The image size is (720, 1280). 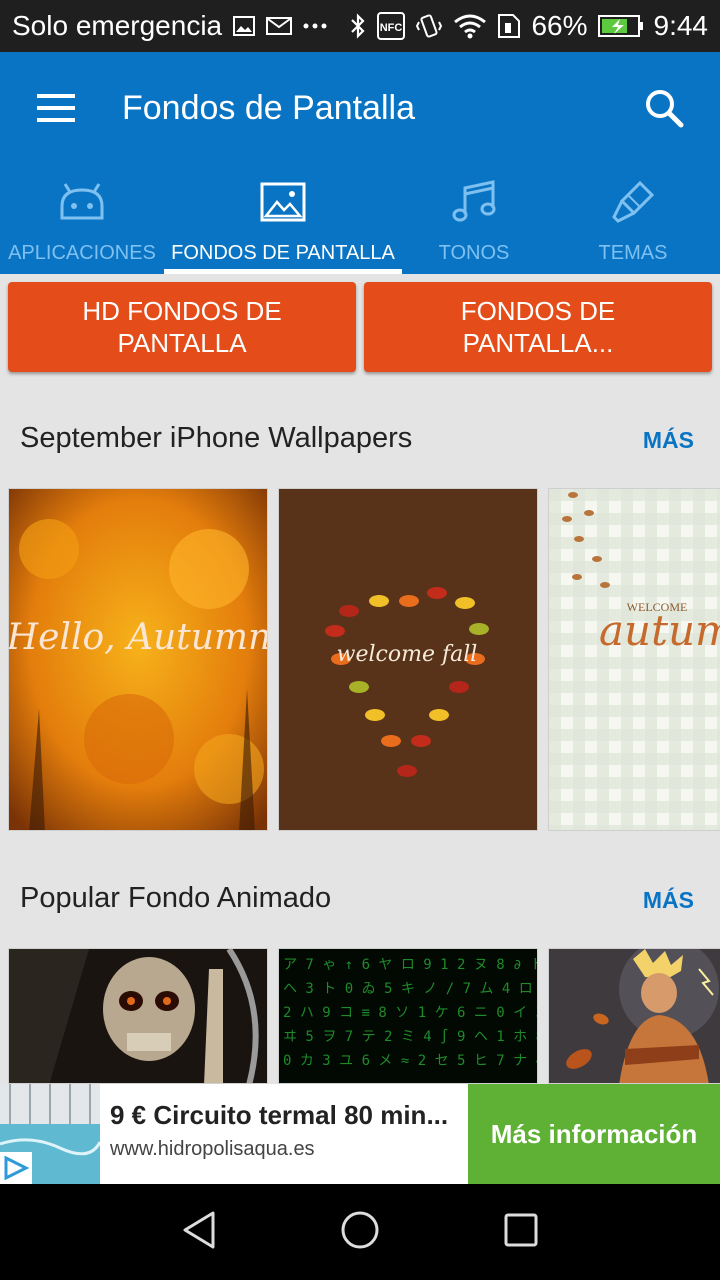 I want to click on mail-icon, so click(x=279, y=26).